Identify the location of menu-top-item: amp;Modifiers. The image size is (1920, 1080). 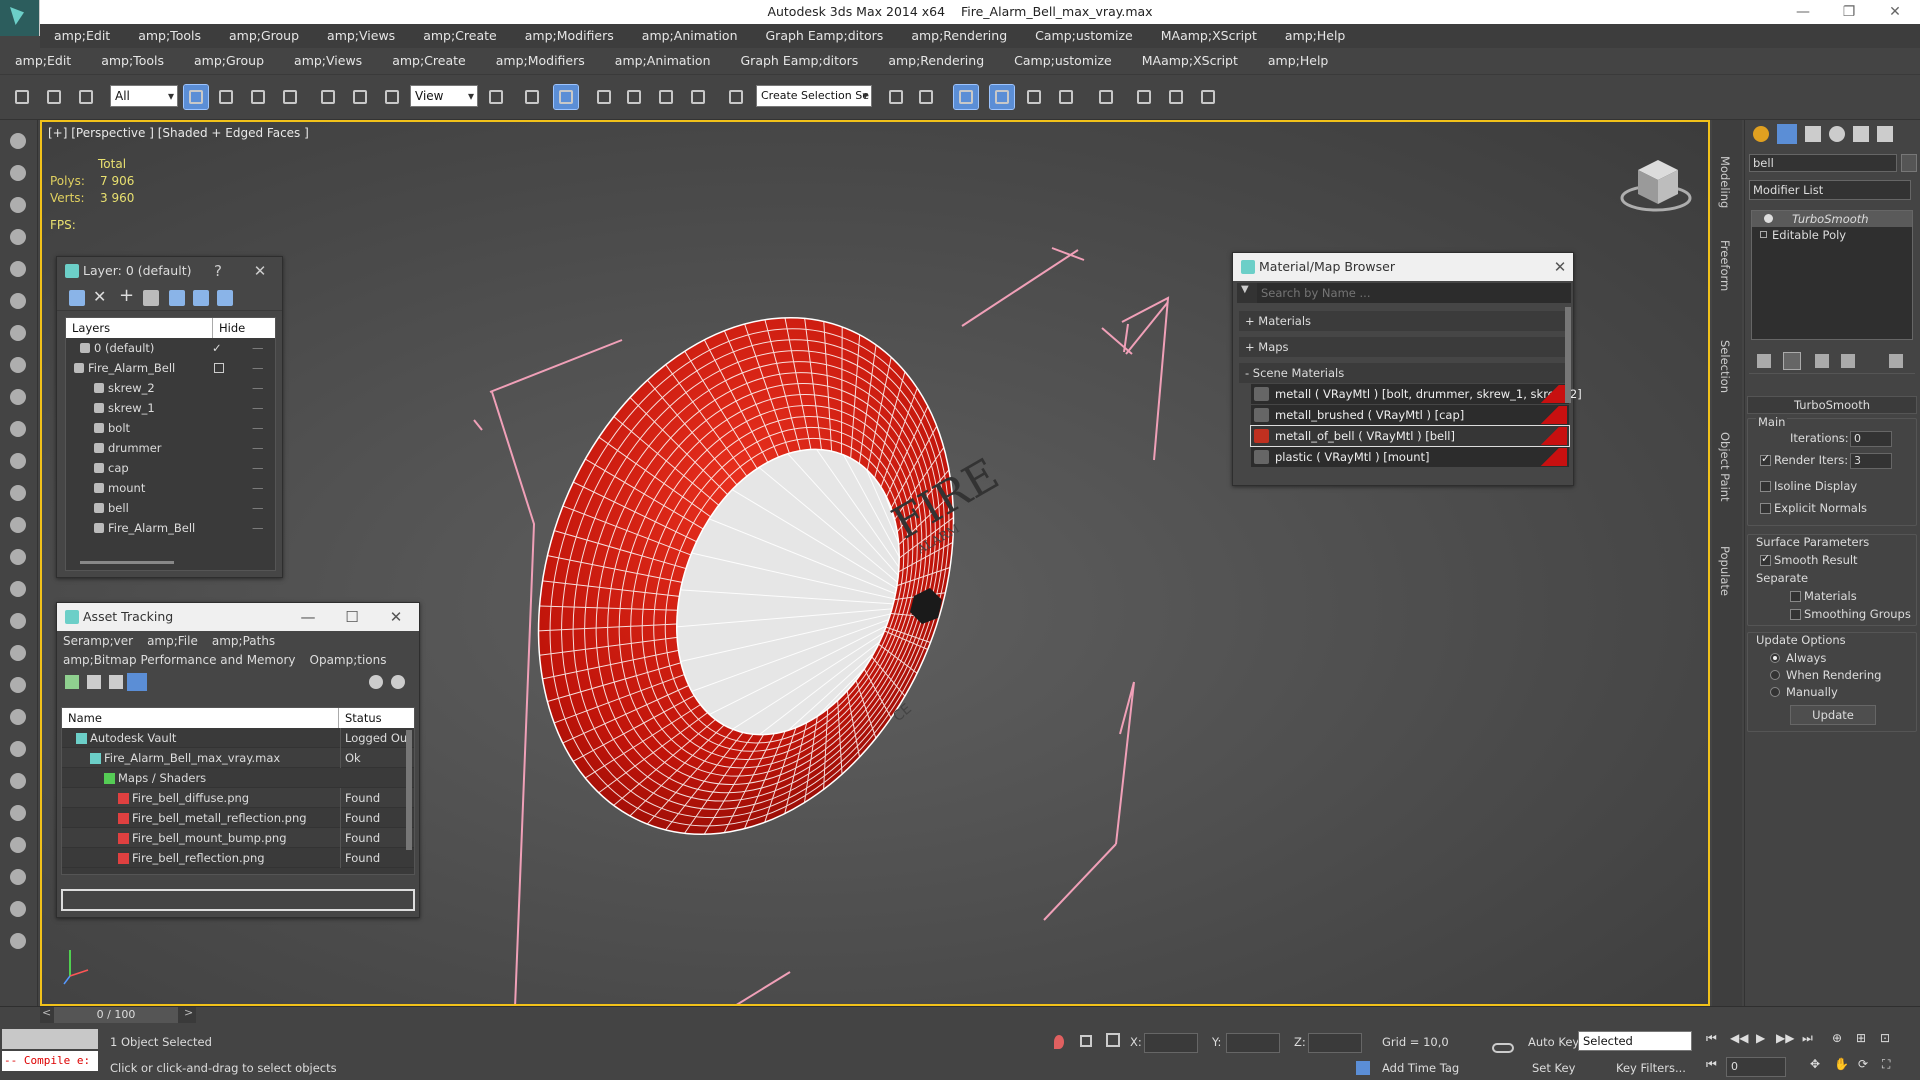
(569, 36).